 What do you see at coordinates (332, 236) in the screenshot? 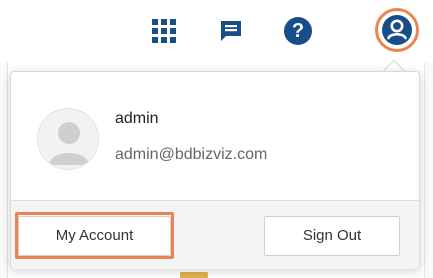
I see `sign-out-button: Sign Out` at bounding box center [332, 236].